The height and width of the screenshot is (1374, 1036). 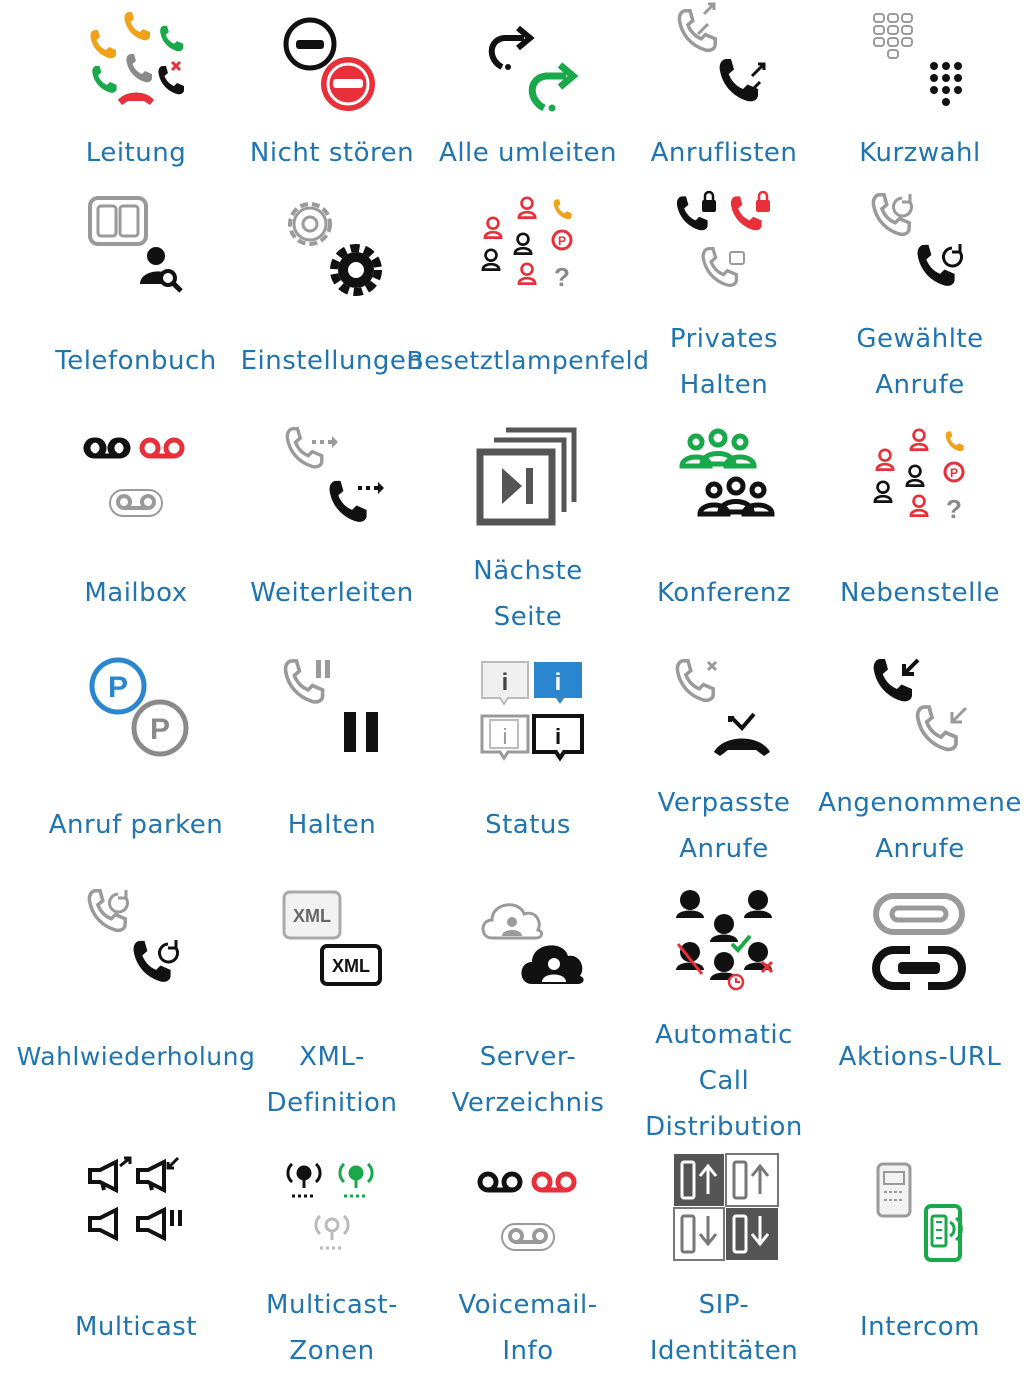 What do you see at coordinates (527, 1211) in the screenshot?
I see `voicemail-info-icon` at bounding box center [527, 1211].